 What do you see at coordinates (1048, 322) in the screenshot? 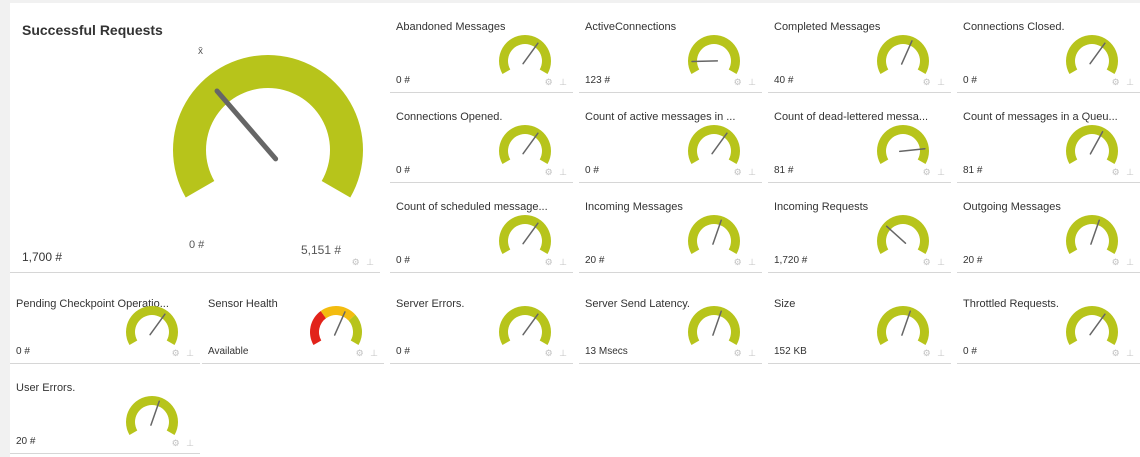
I see `sensor-tile: Throttled Requests. 0 # ⚙ ⊥` at bounding box center [1048, 322].